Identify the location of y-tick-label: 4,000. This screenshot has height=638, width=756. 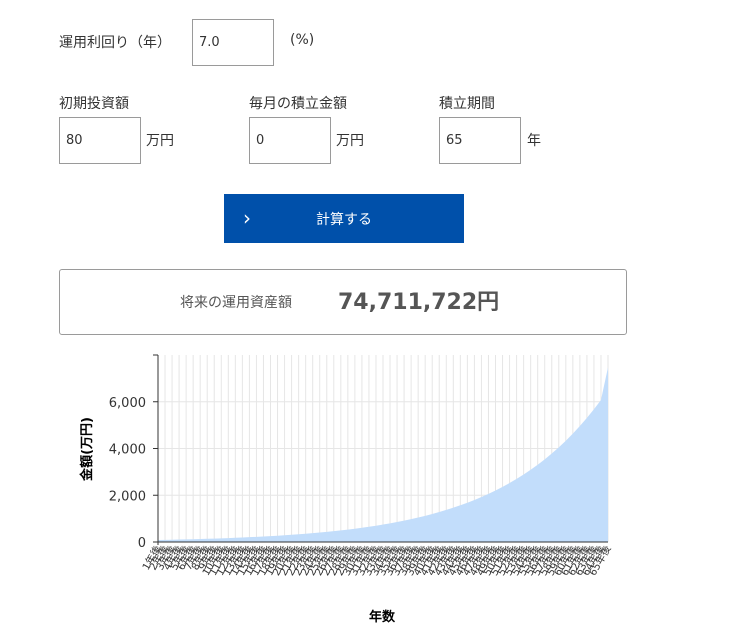
(127, 450).